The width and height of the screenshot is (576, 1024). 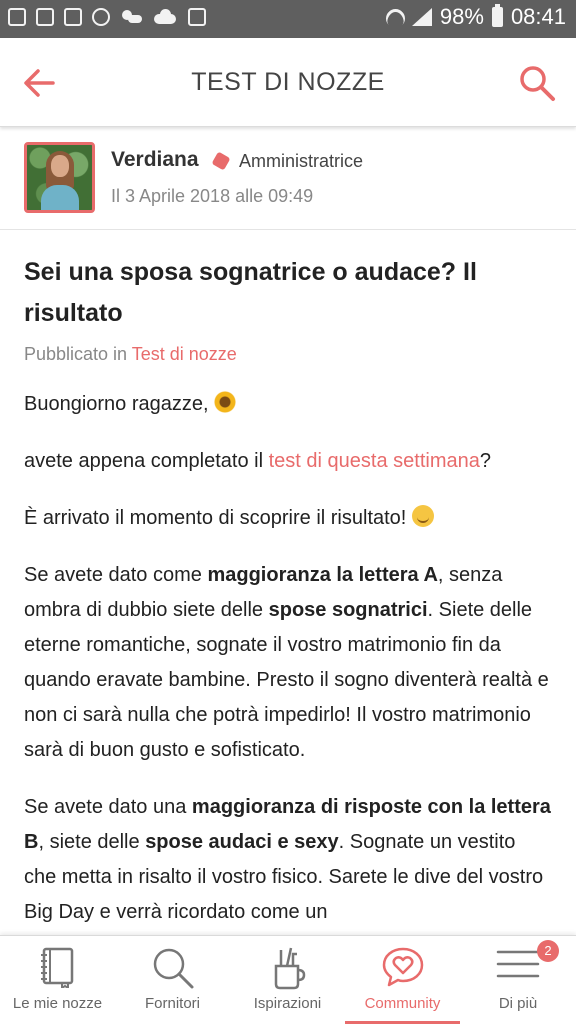 What do you see at coordinates (287, 1003) in the screenshot?
I see `nav-label: Ispirazioni` at bounding box center [287, 1003].